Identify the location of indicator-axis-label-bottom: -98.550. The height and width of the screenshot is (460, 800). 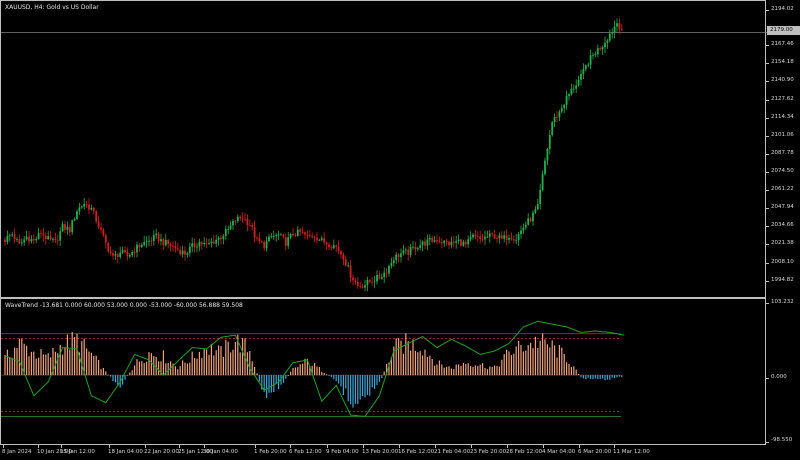
(782, 440).